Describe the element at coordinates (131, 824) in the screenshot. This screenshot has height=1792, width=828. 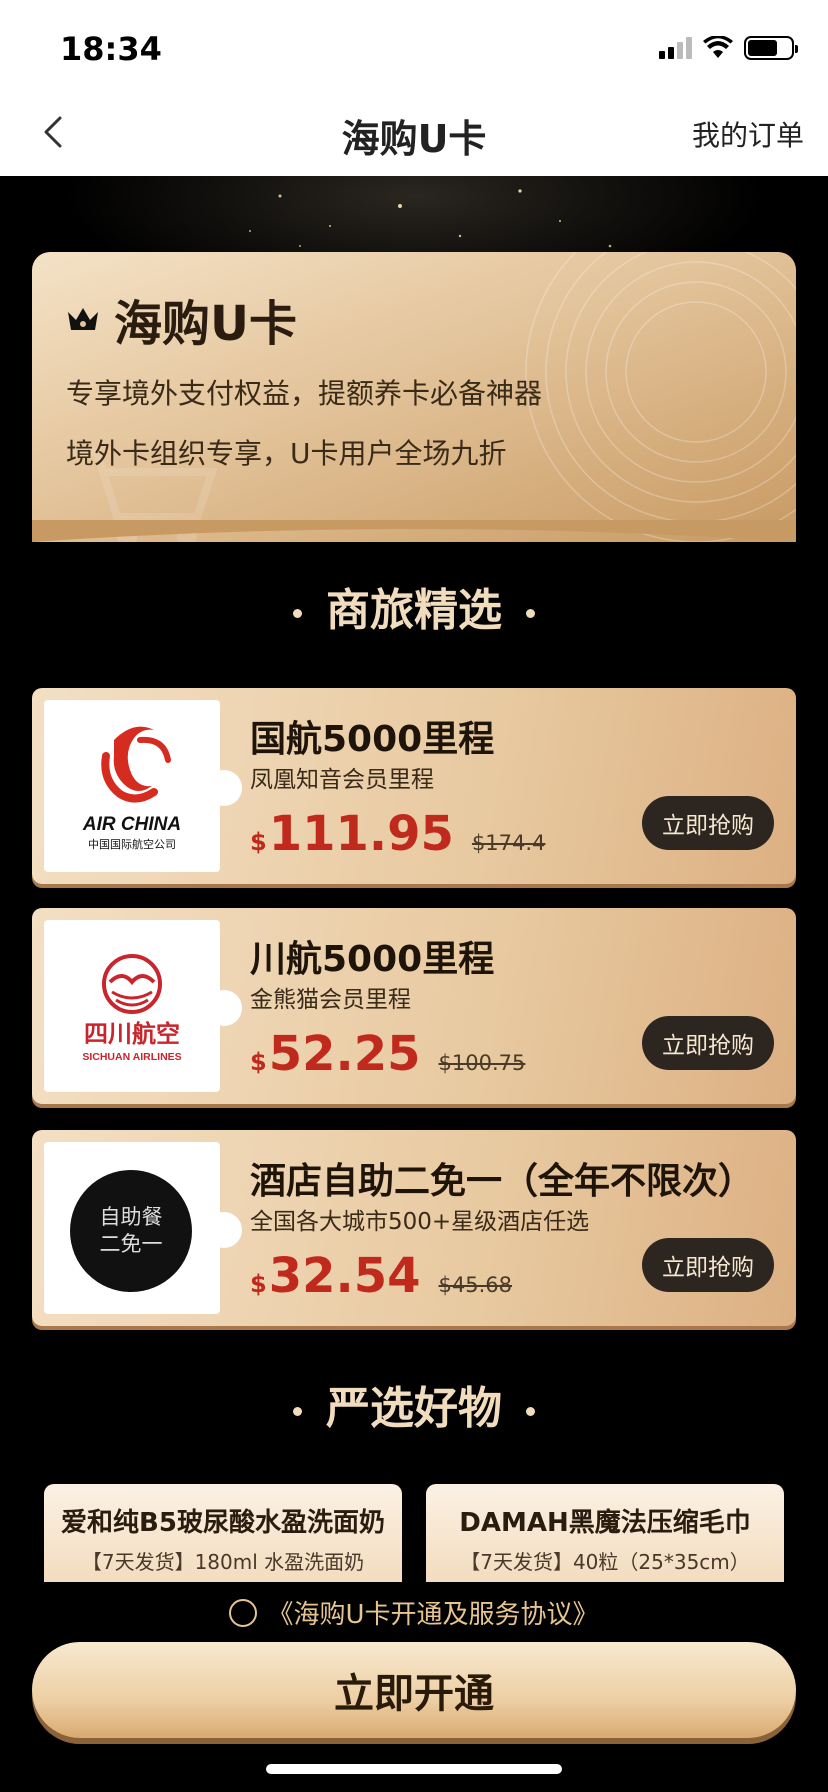
I see `svg-text: AIR CHINA` at that location.